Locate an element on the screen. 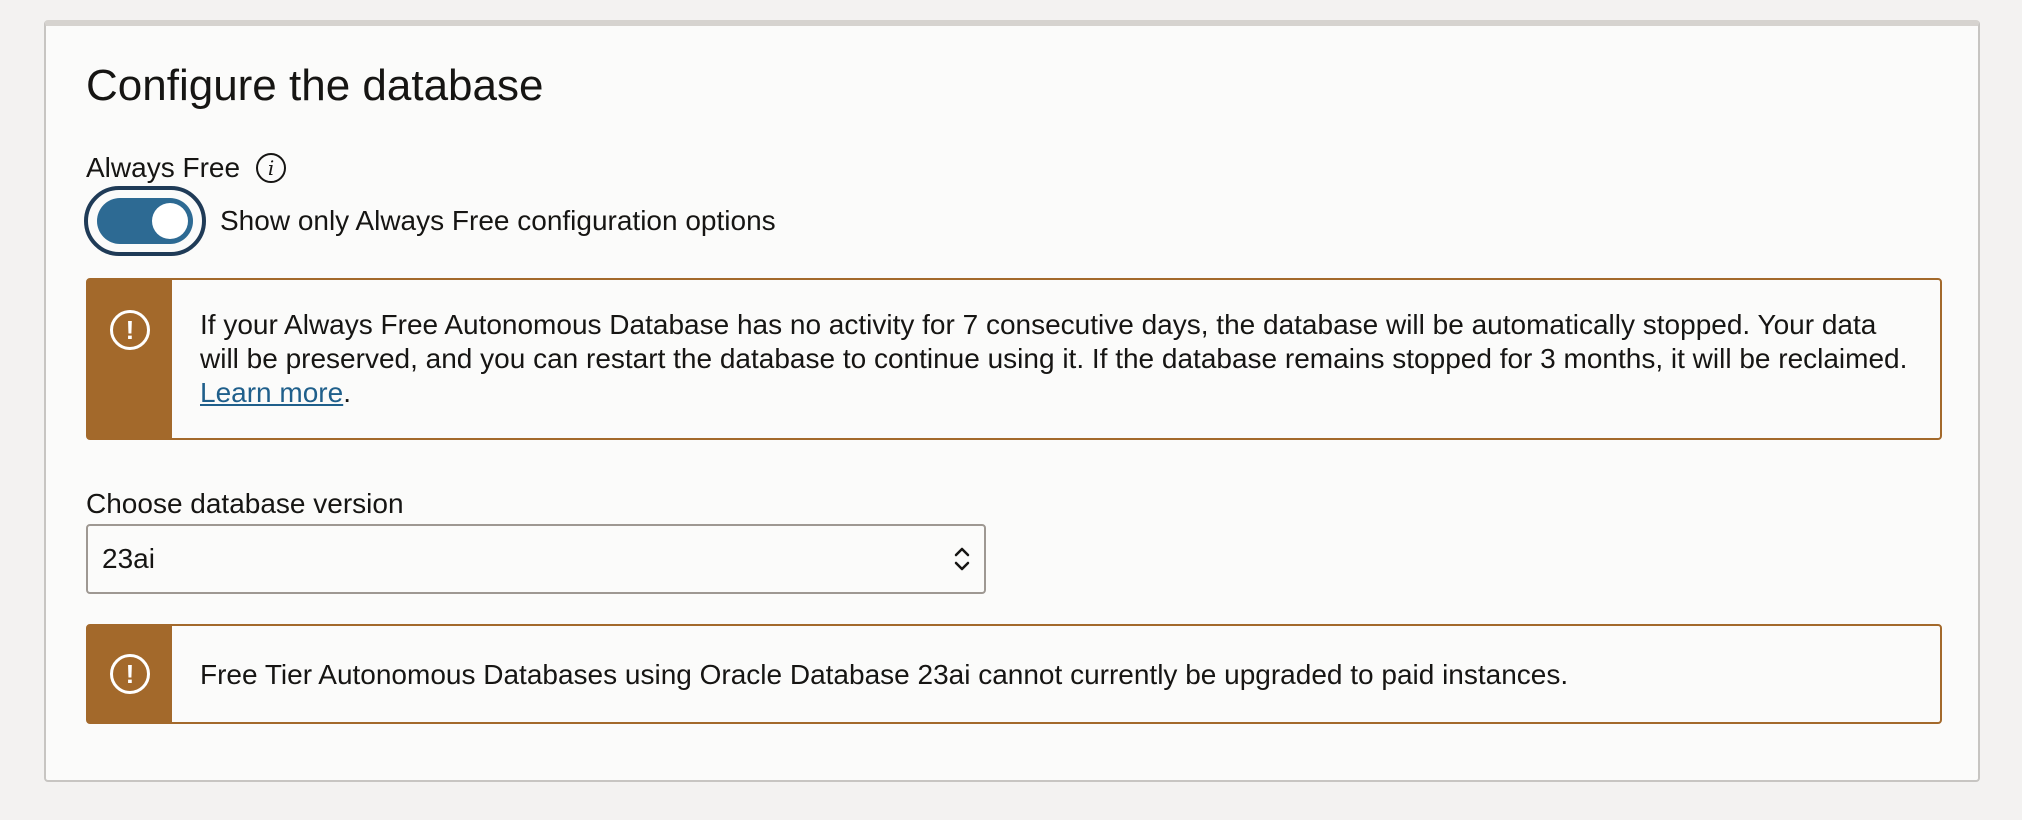 The width and height of the screenshot is (2022, 820). toggle-track is located at coordinates (145, 221).